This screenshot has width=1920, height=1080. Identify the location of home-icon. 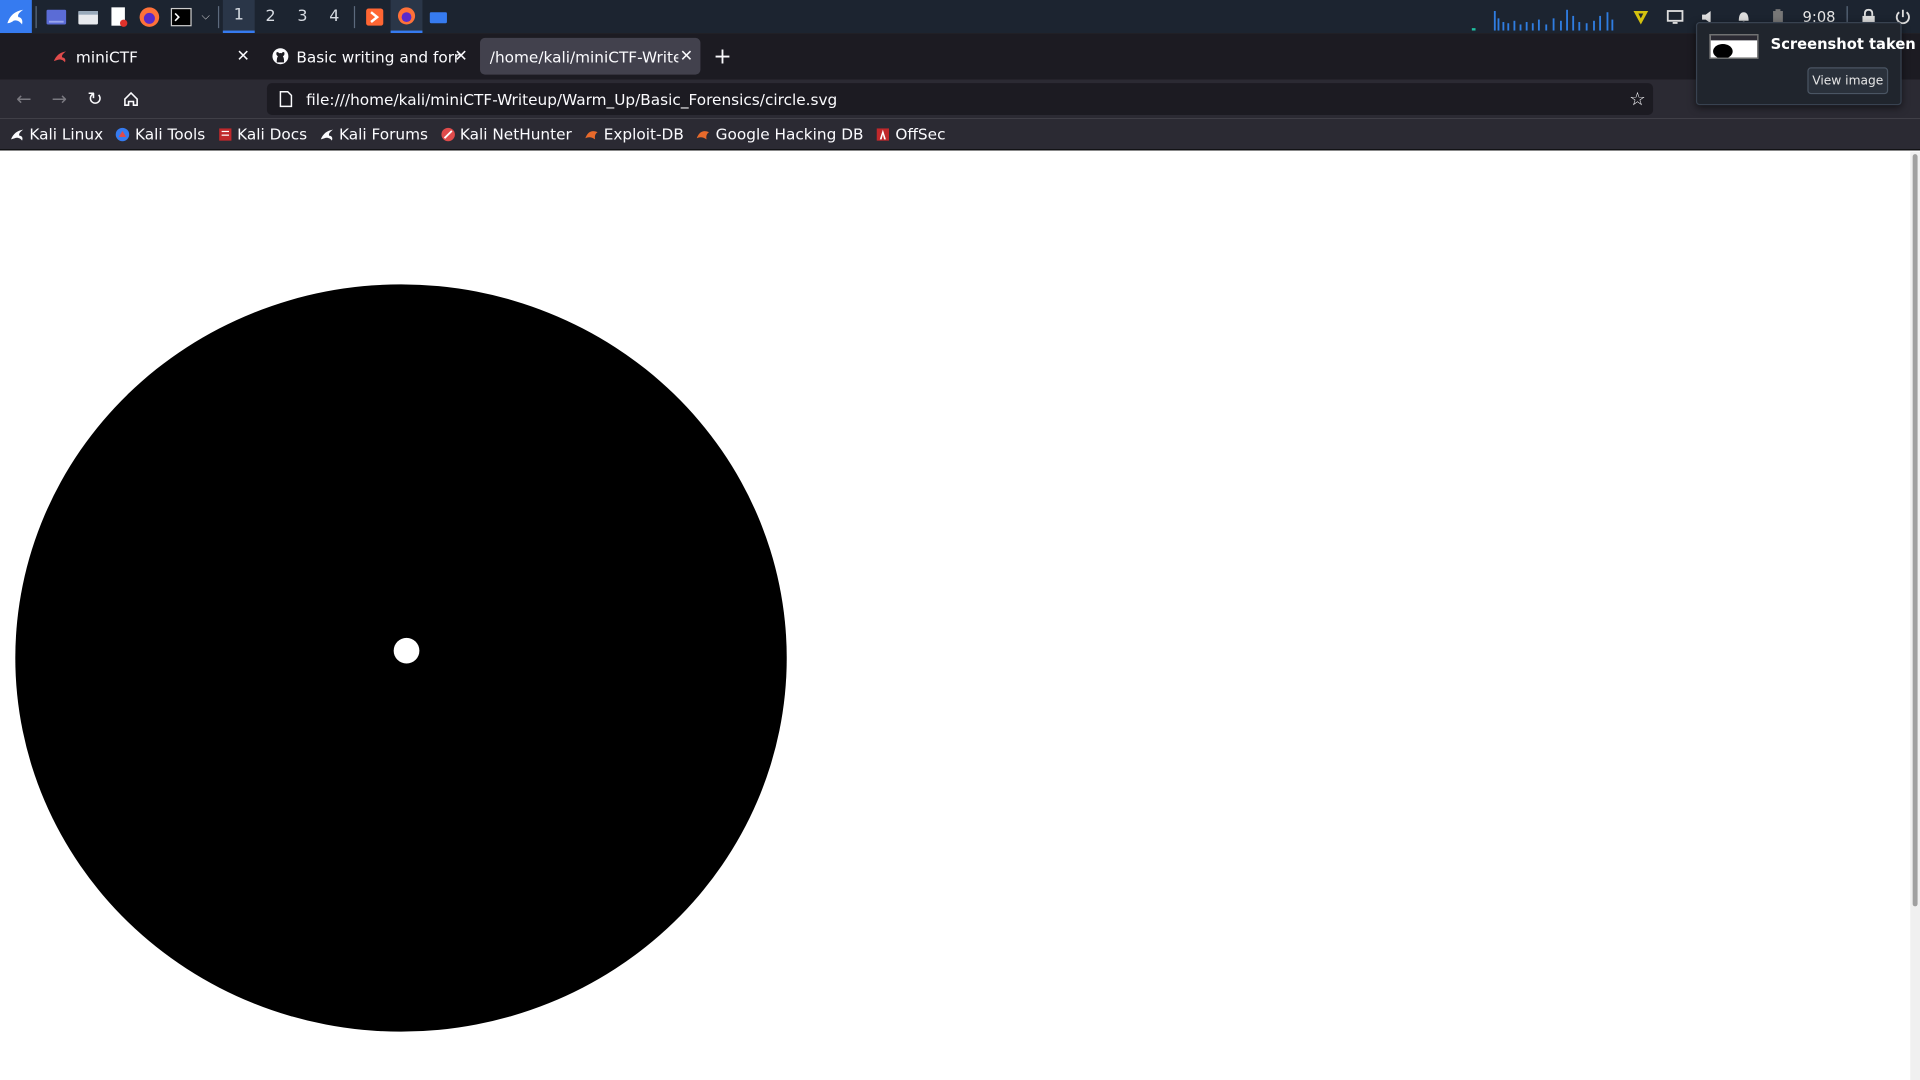
(130, 98).